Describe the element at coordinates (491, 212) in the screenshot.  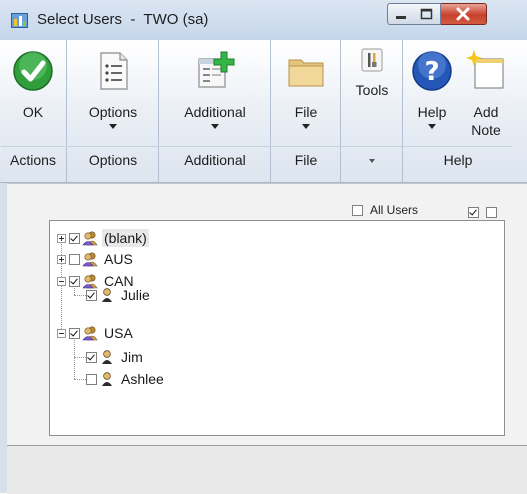
I see `unmark-all-checkbox` at that location.